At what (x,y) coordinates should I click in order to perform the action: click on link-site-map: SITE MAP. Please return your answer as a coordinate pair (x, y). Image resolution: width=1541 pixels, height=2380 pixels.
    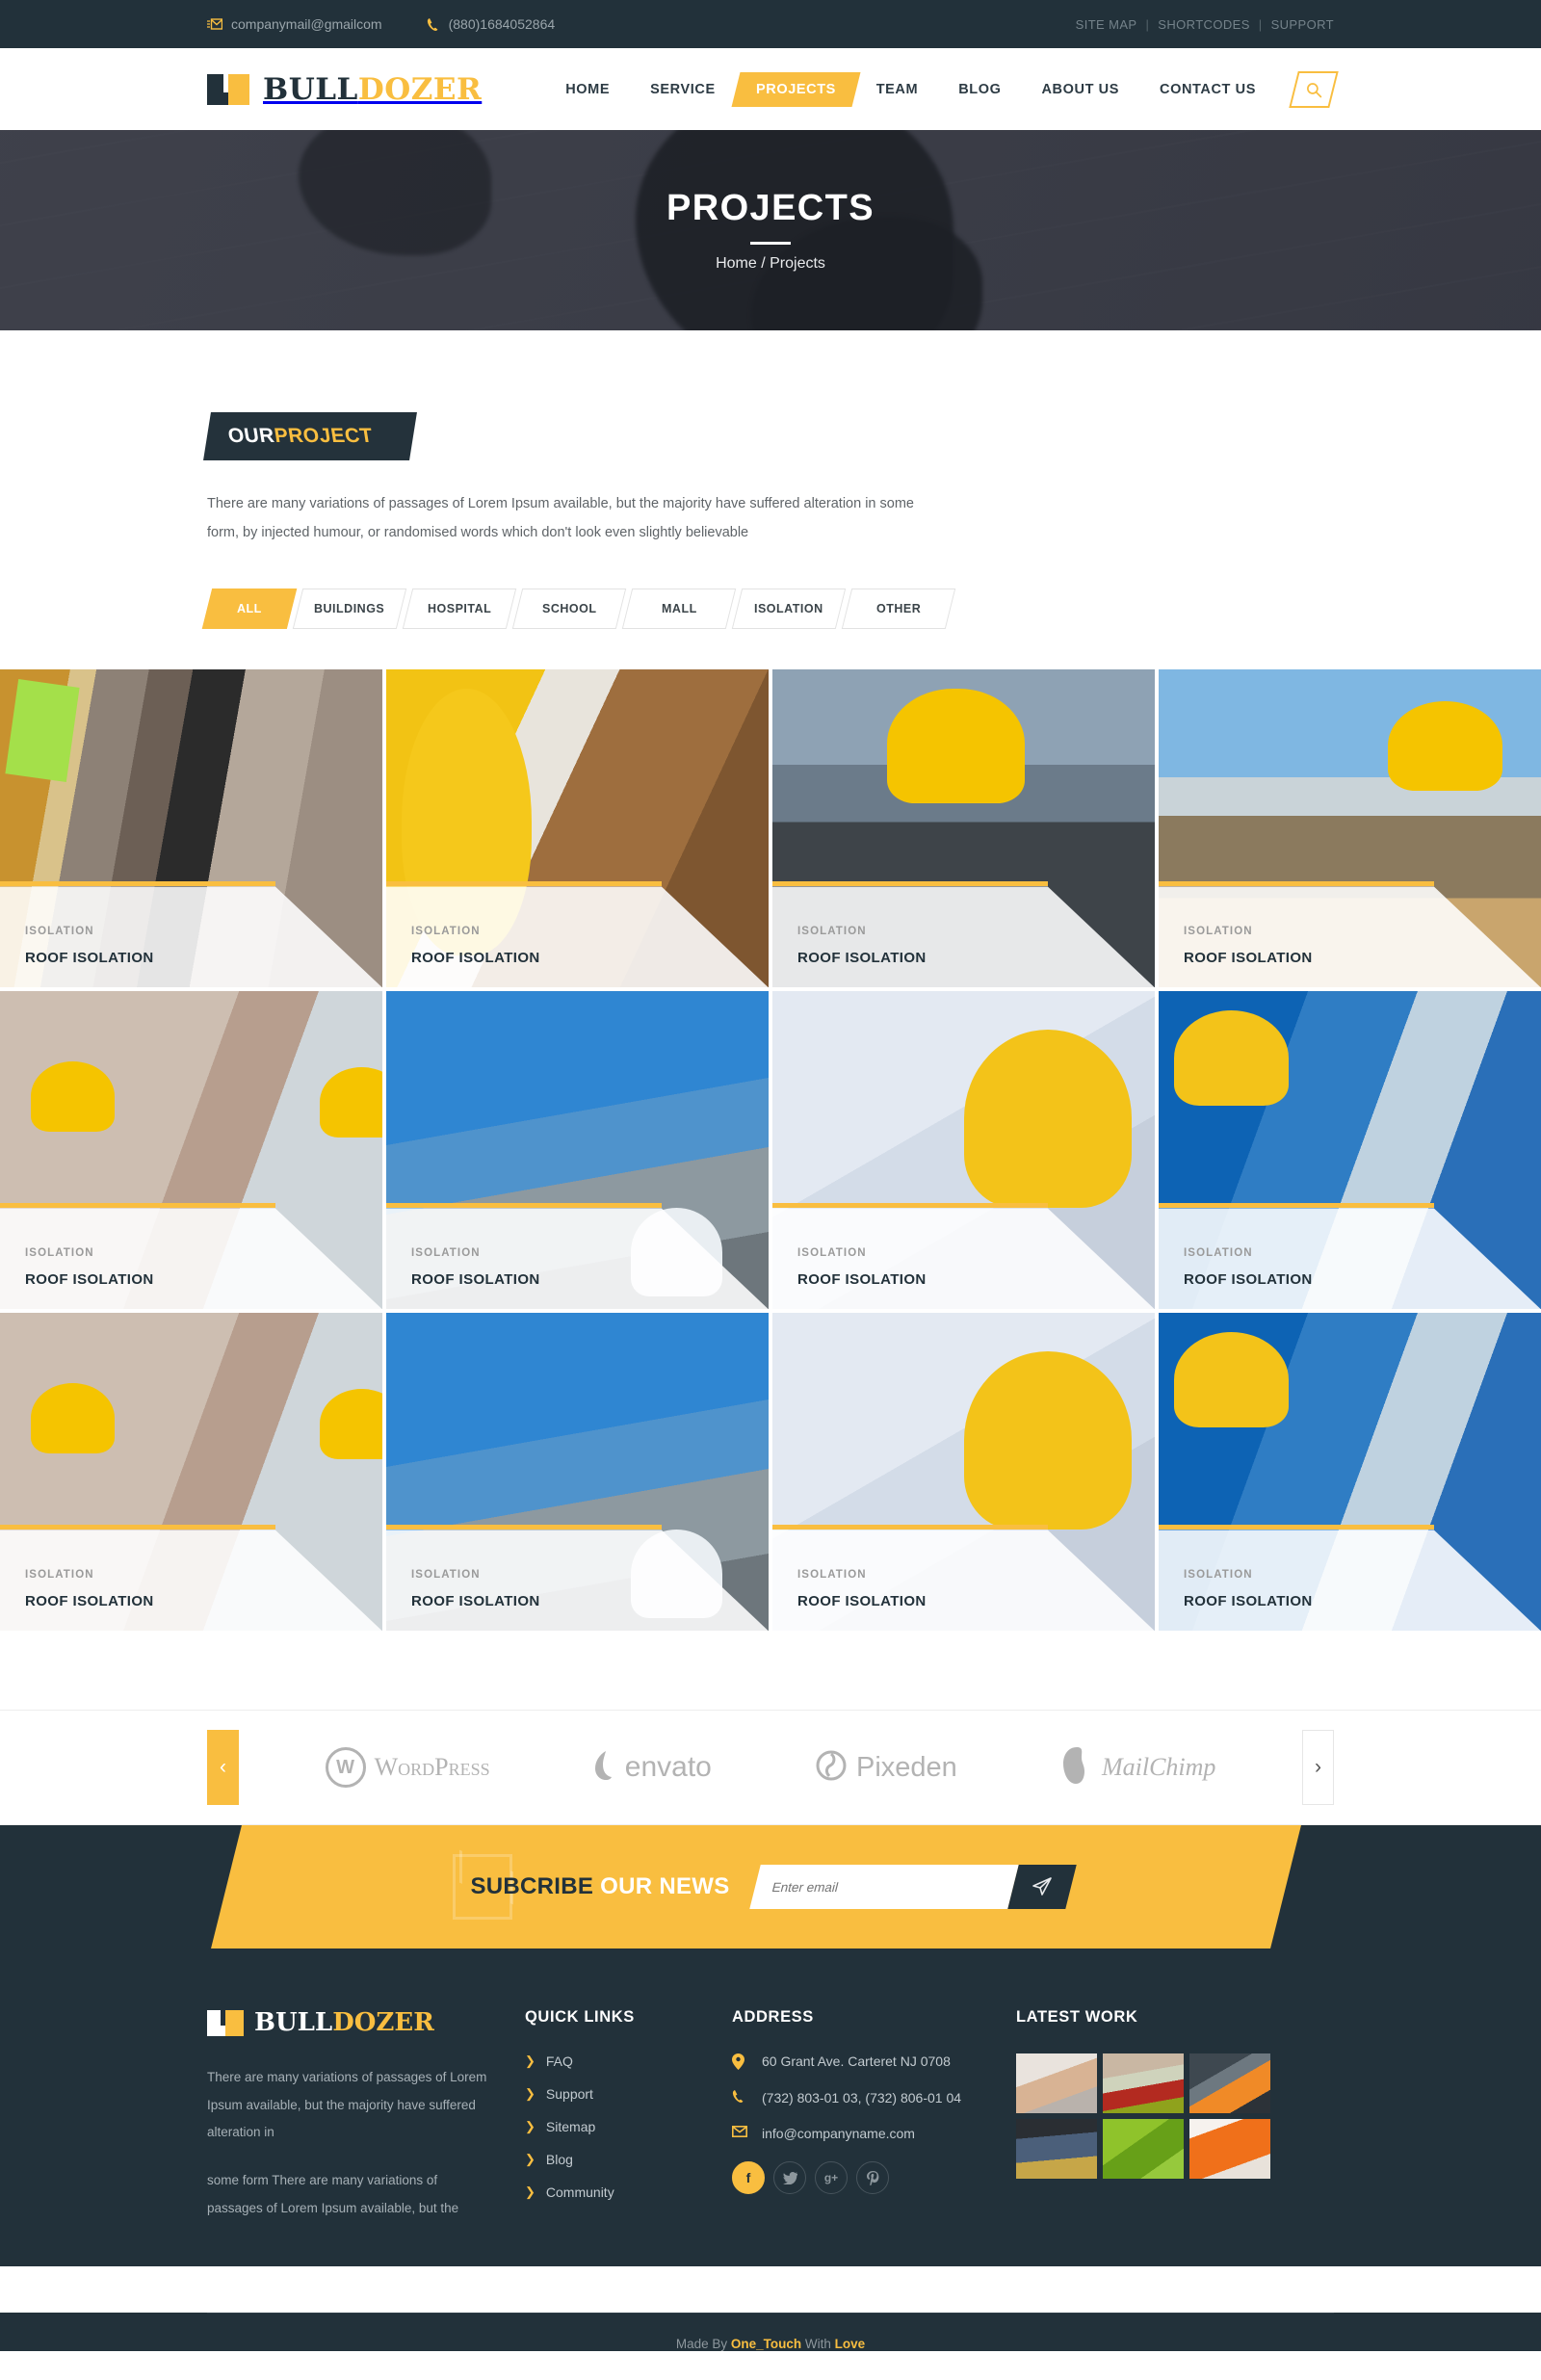
    Looking at the image, I should click on (1106, 24).